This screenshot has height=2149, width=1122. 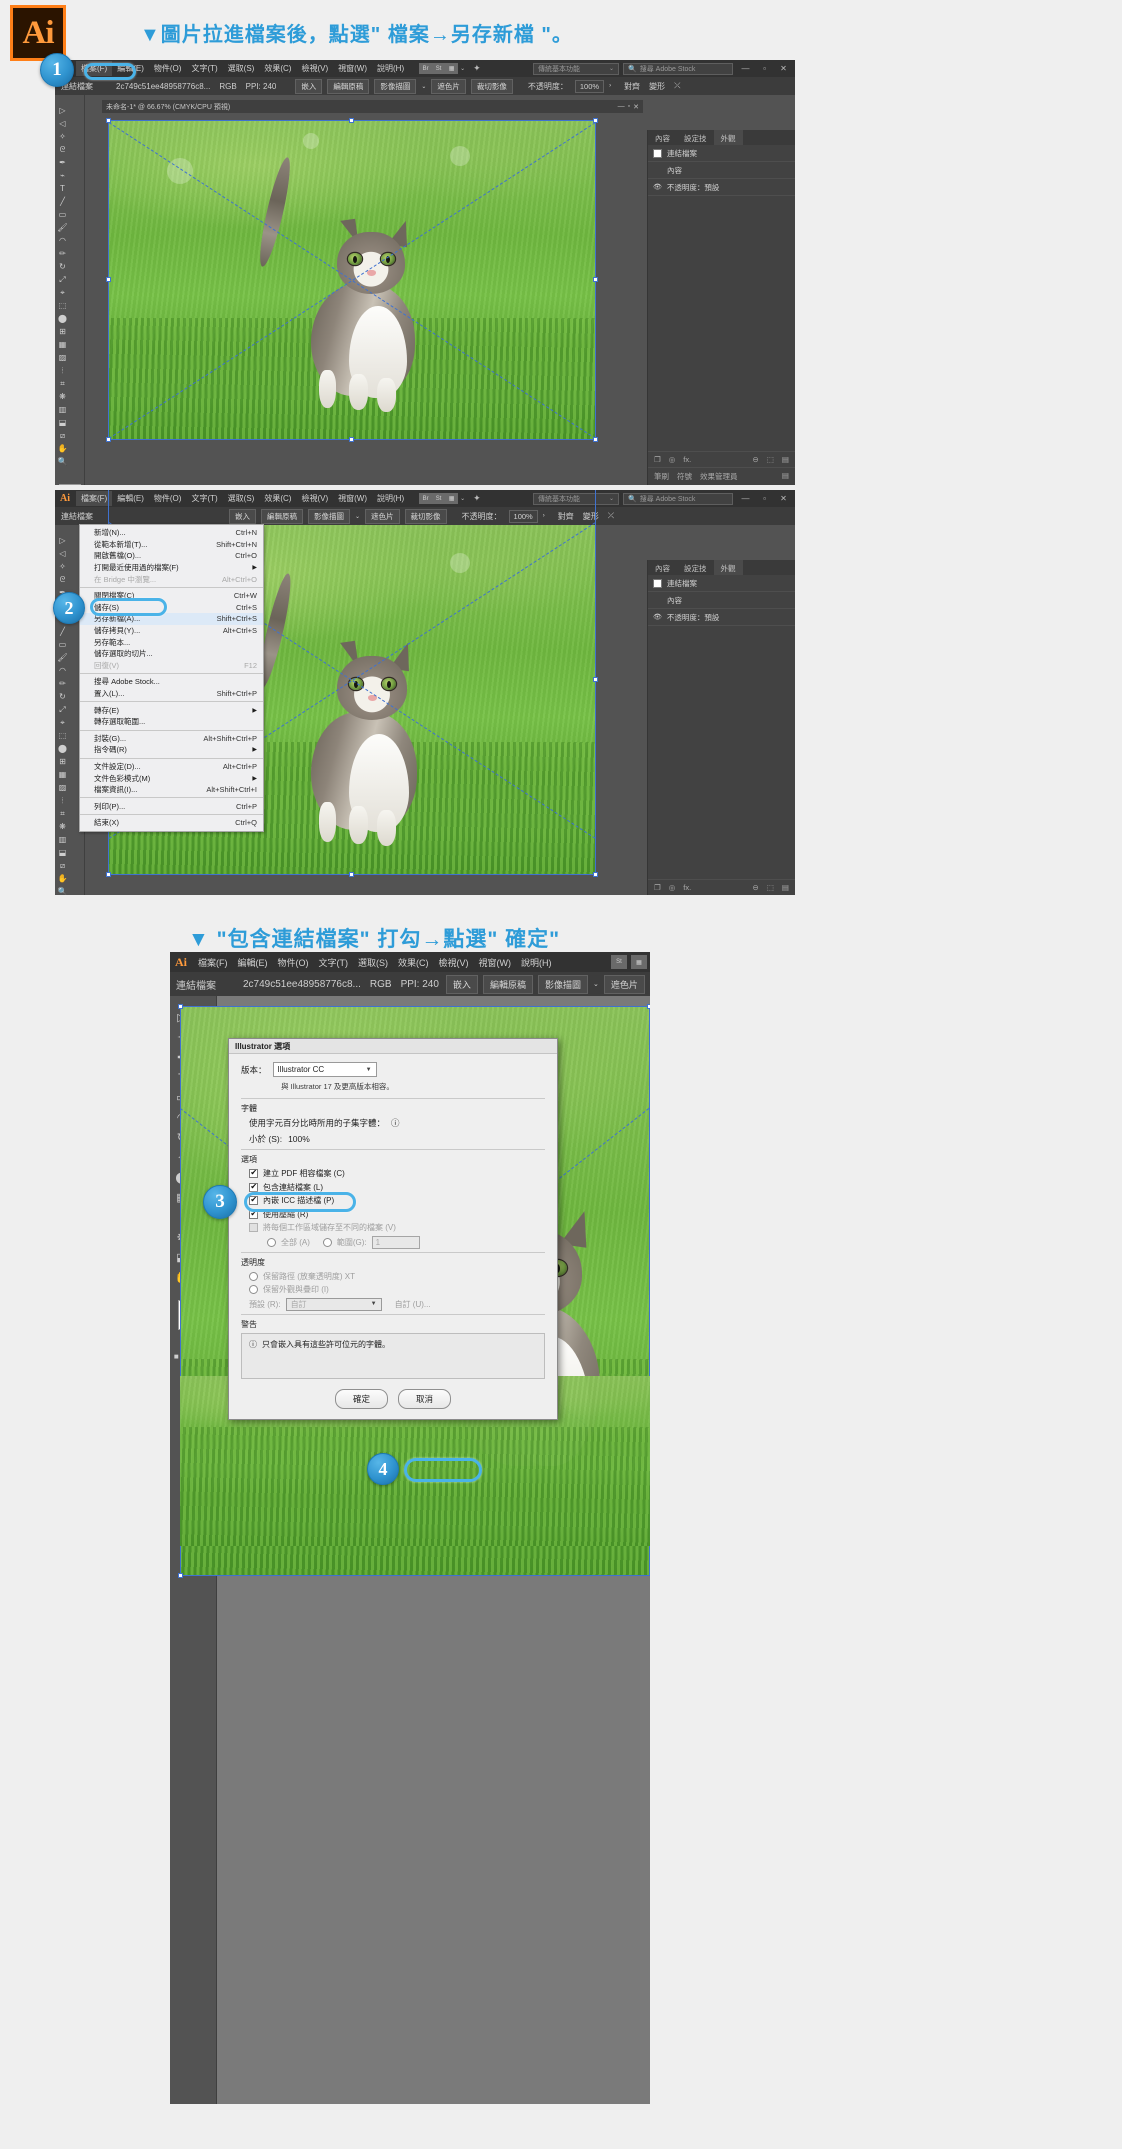 What do you see at coordinates (94, 498) in the screenshot?
I see `menu-item-file: 檔案(F)` at bounding box center [94, 498].